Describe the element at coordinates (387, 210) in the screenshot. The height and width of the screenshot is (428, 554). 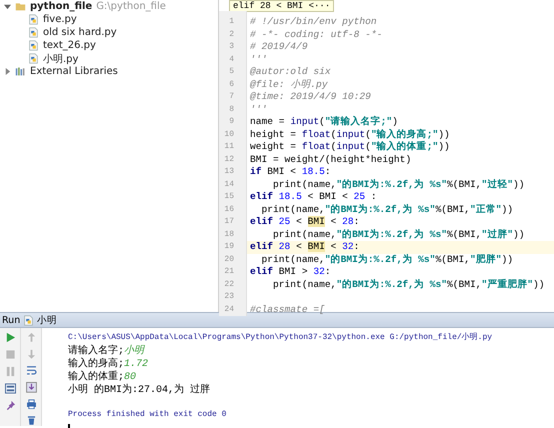
I see `code-line: print(name,"的BMI为:%.2f,为 %s"%(BMI,"正常"))` at that location.